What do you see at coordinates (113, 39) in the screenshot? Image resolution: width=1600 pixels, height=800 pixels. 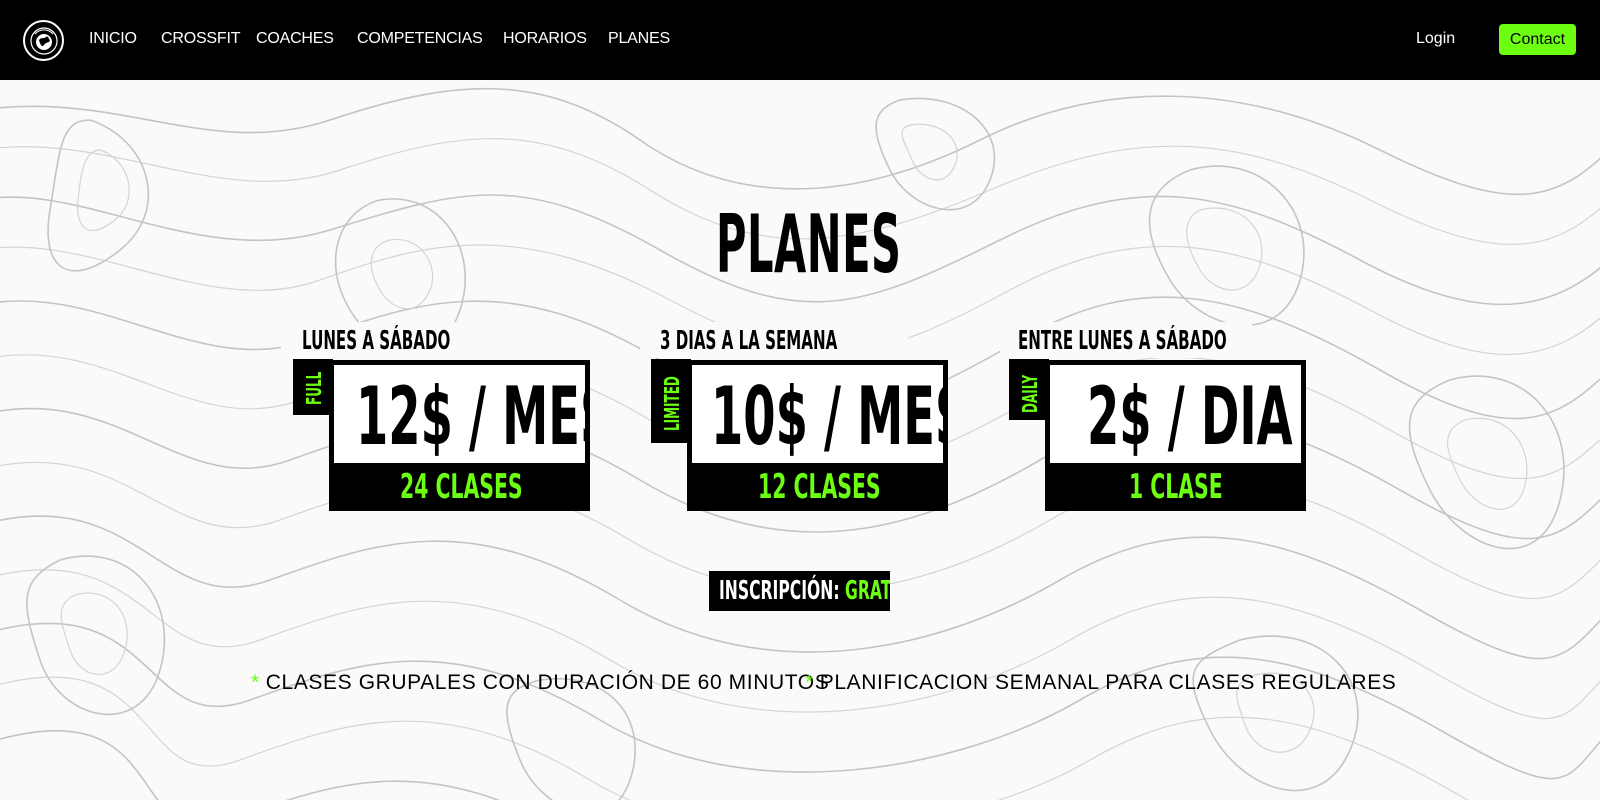 I see `nav-link-inicio: INICIO` at bounding box center [113, 39].